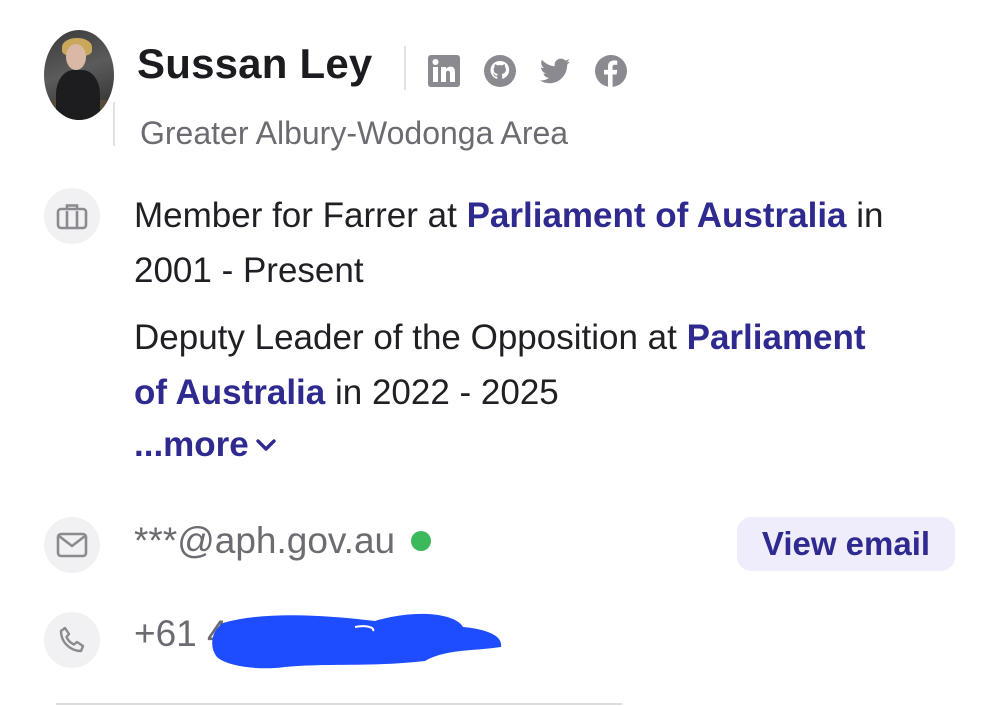 Image resolution: width=1000 pixels, height=706 pixels. What do you see at coordinates (265, 540) in the screenshot?
I see `masked-email: ***@aph.gov.au` at bounding box center [265, 540].